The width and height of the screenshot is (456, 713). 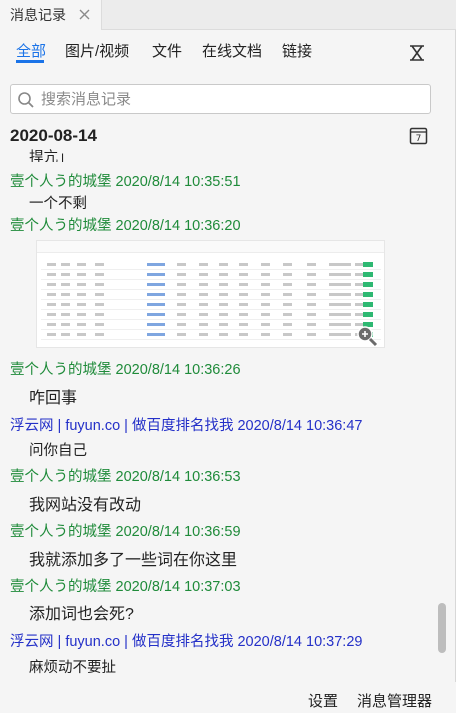 I want to click on message-text: 我网站没有改动, so click(x=85, y=505).